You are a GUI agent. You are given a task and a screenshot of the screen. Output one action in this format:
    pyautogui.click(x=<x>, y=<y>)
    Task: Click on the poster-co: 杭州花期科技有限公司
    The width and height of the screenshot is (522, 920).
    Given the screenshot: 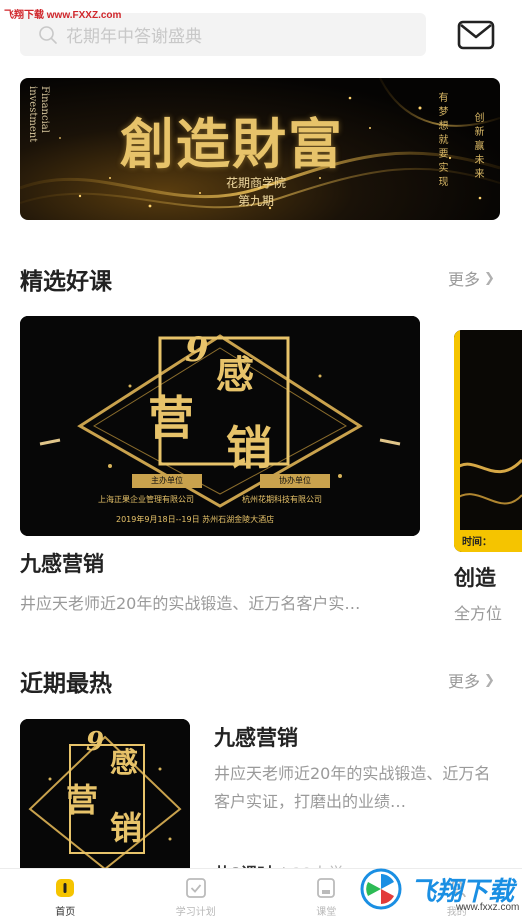 What is the action you would take?
    pyautogui.click(x=282, y=499)
    